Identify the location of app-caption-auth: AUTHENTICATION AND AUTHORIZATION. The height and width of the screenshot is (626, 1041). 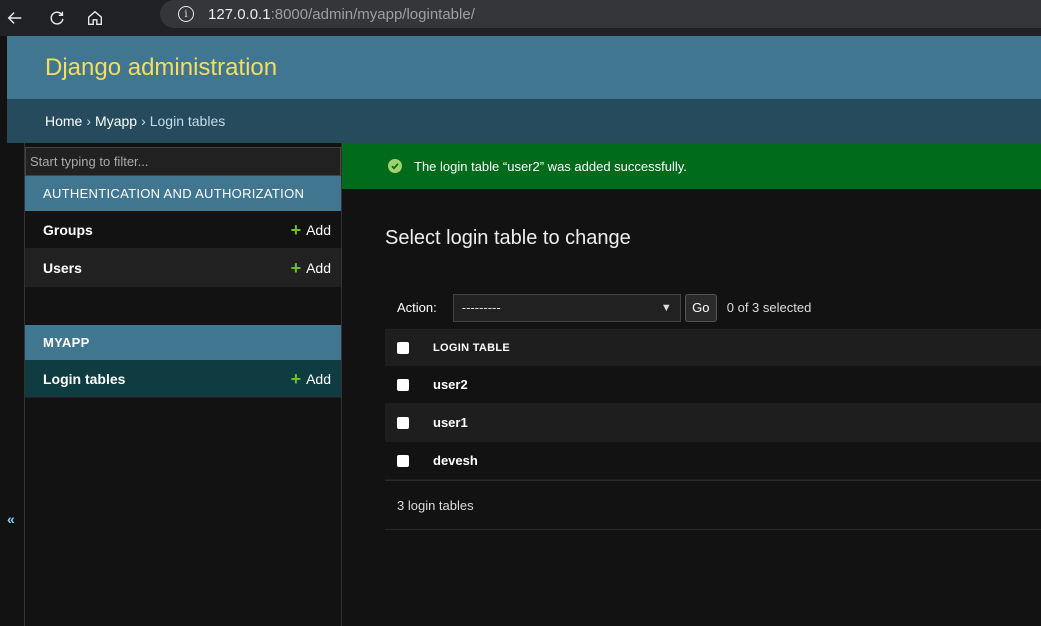
(183, 193).